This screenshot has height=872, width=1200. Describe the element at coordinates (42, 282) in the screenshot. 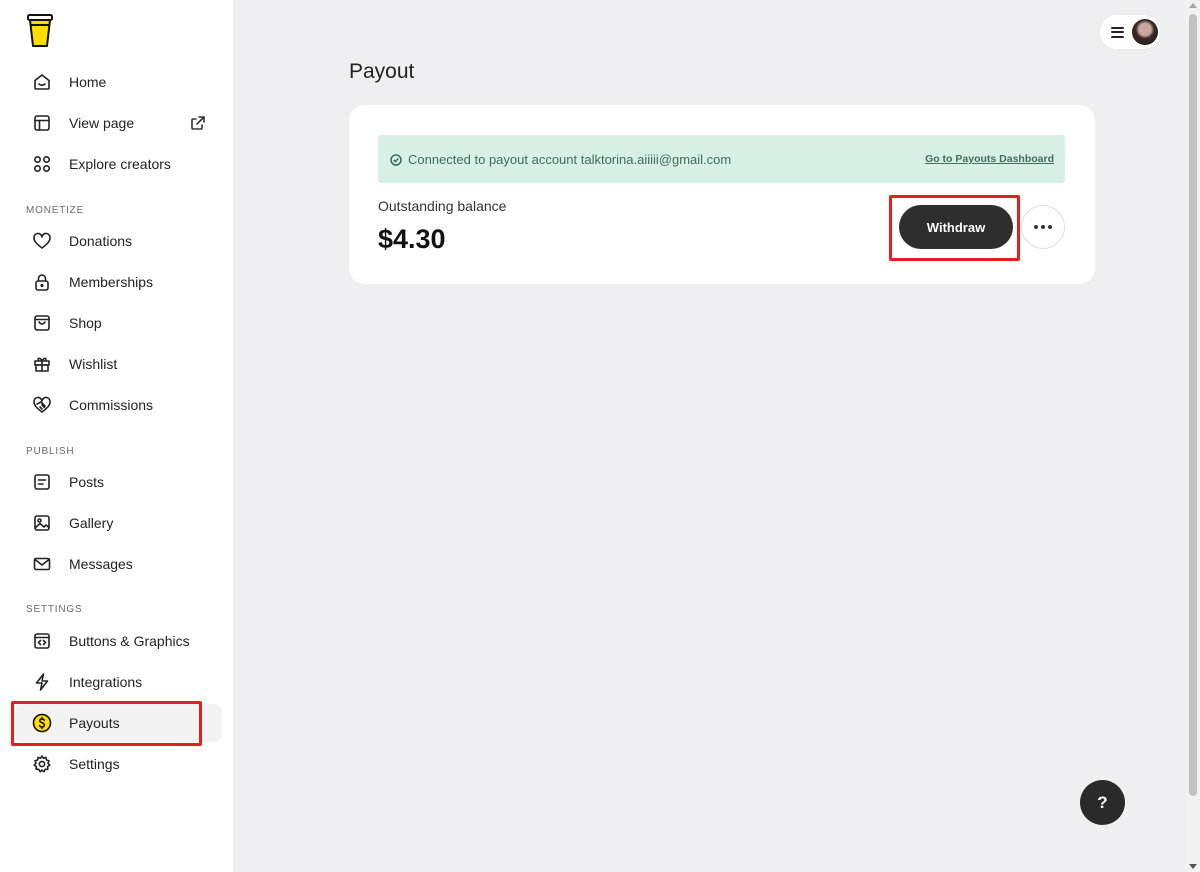

I see `lock-icon` at that location.